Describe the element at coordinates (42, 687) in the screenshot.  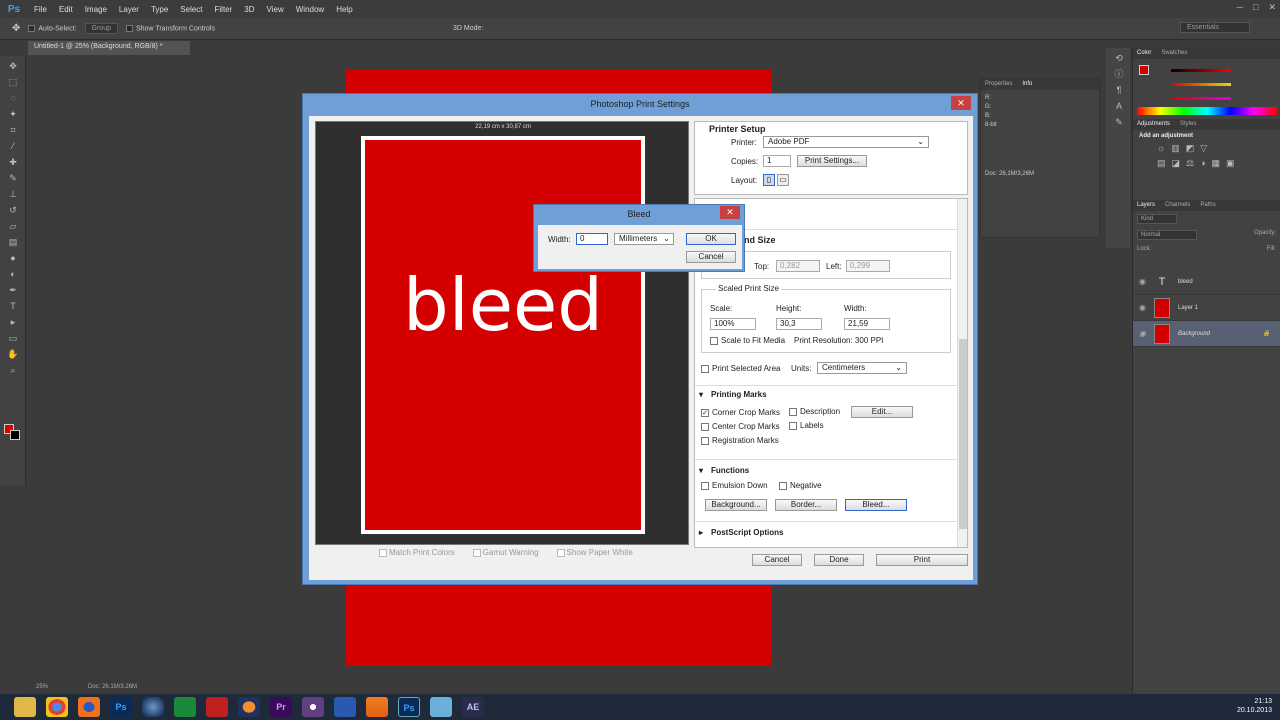
I see `zoom-level: 25%` at that location.